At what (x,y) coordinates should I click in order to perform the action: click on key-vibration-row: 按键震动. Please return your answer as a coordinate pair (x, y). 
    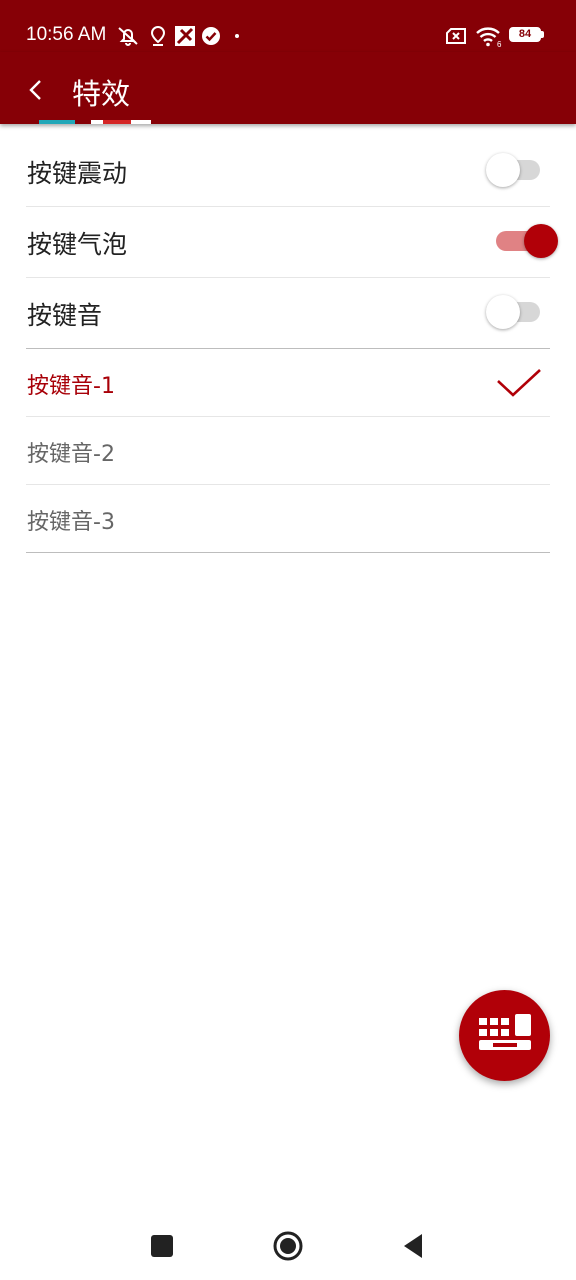
    Looking at the image, I should click on (288, 171).